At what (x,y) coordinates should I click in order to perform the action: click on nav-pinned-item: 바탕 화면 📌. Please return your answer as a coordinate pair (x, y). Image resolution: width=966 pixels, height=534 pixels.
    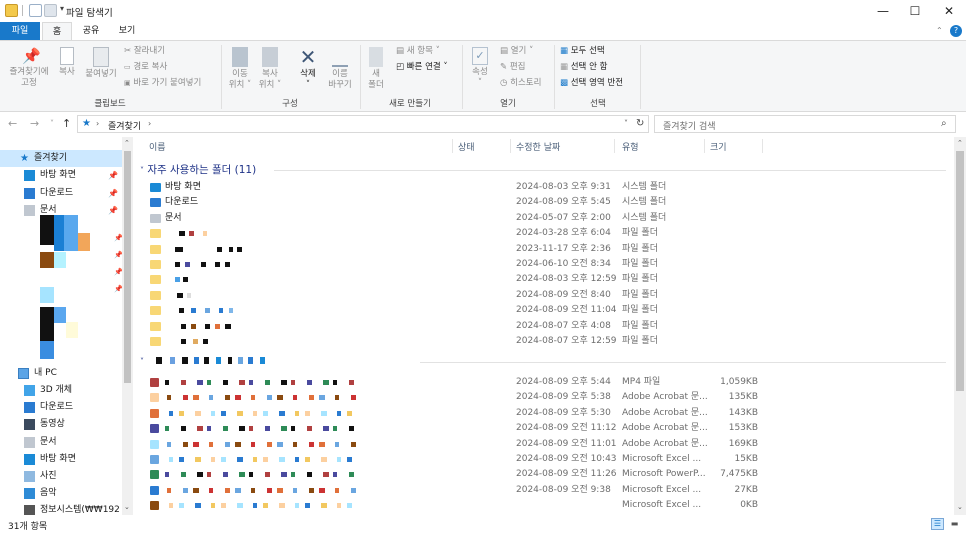
    Looking at the image, I should click on (61, 175).